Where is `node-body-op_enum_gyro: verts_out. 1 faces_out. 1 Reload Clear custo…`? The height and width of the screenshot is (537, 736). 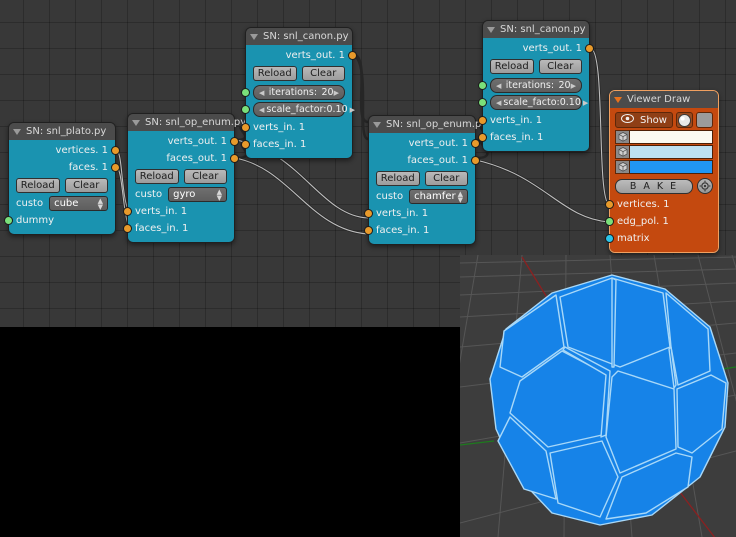 node-body-op_enum_gyro: verts_out. 1 faces_out. 1 Reload Clear custo… is located at coordinates (181, 186).